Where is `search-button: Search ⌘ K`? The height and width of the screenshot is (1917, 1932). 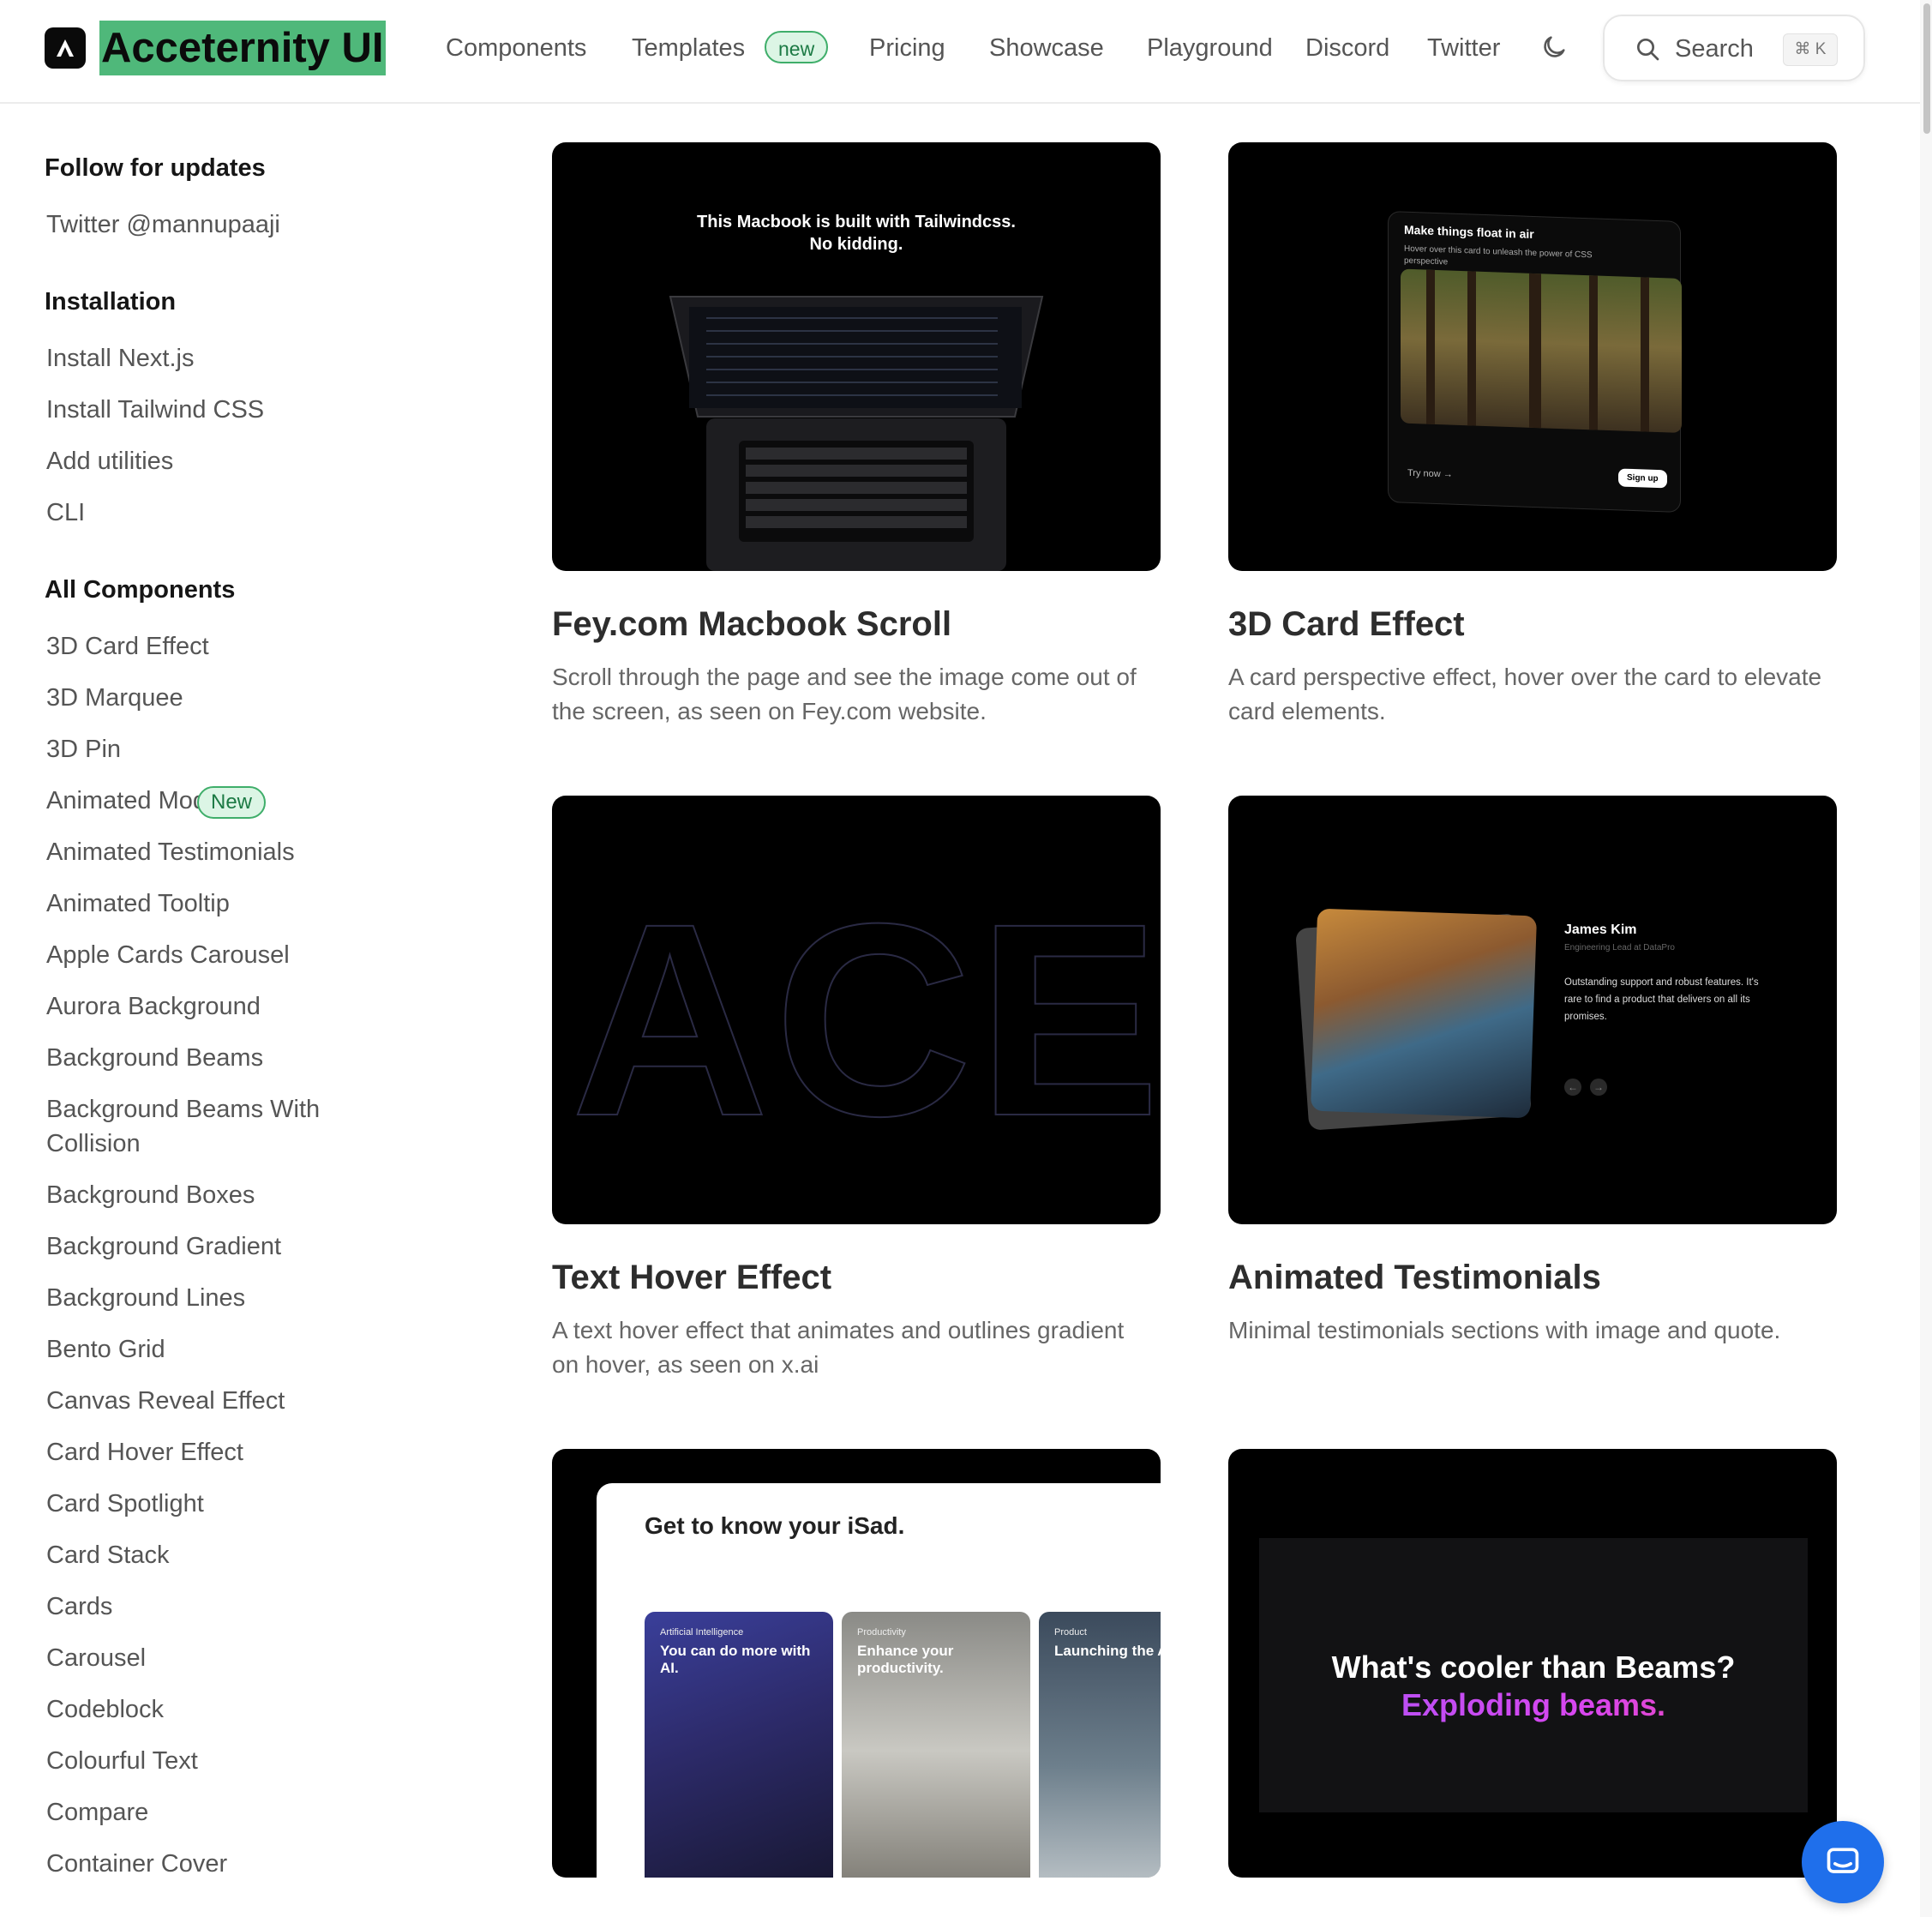
search-button: Search ⌘ K is located at coordinates (1734, 48).